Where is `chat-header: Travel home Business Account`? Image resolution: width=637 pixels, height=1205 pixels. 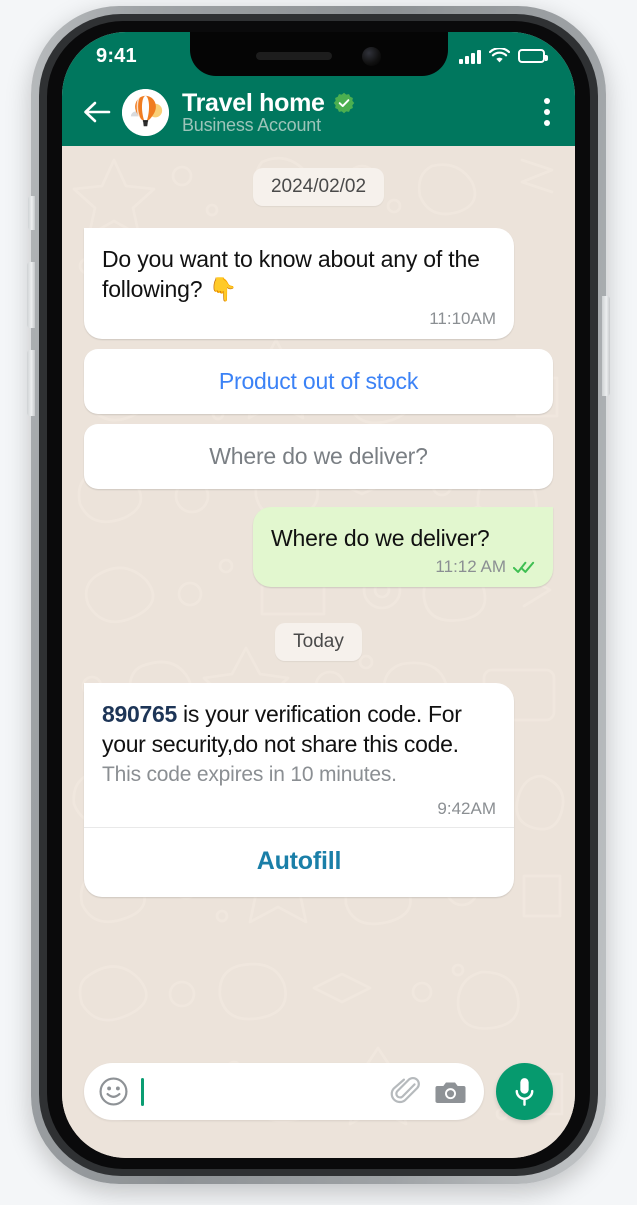 chat-header: Travel home Business Account is located at coordinates (318, 112).